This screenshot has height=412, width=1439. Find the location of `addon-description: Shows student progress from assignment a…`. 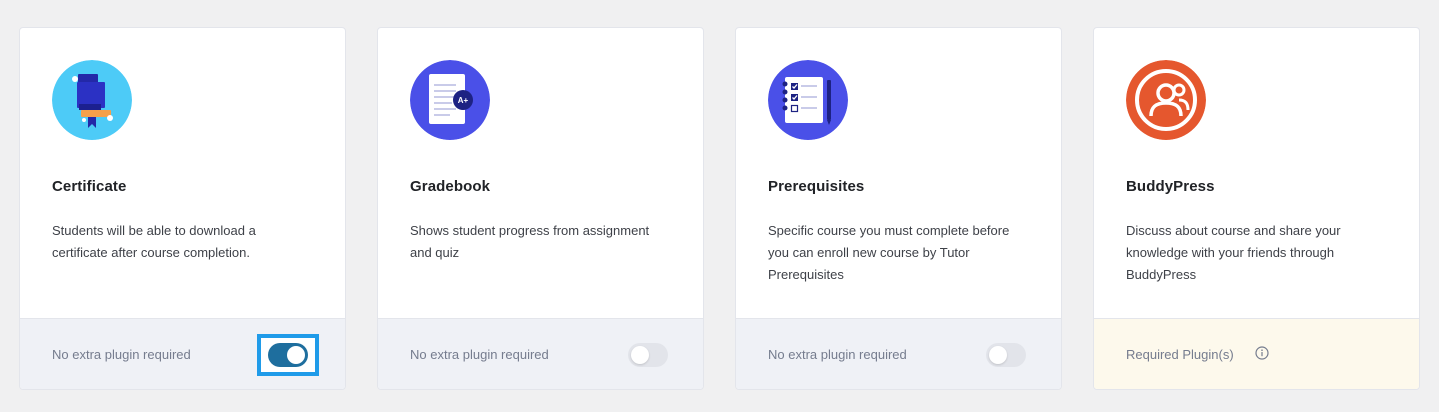

addon-description: Shows student progress from assignment a… is located at coordinates (530, 241).